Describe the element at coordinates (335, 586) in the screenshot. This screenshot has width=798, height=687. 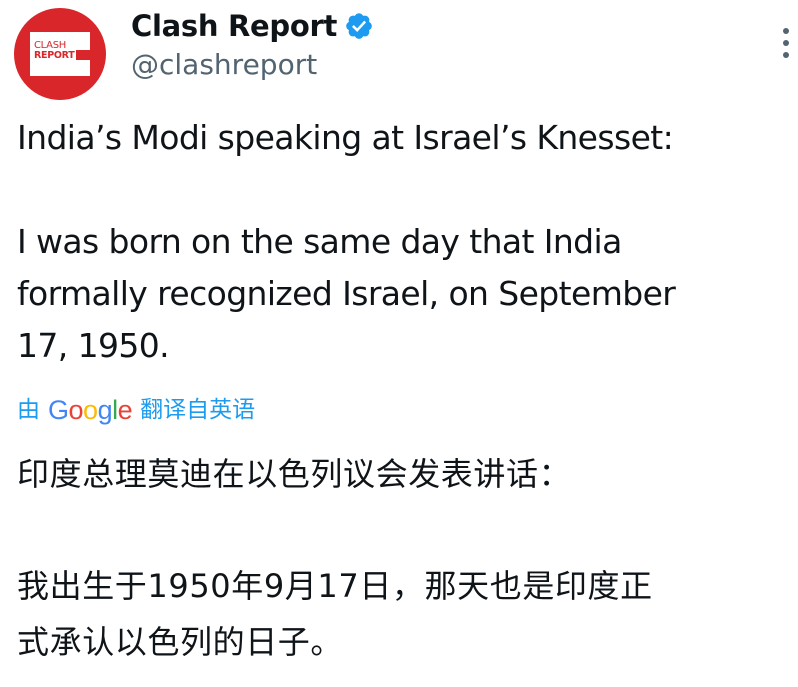
I see `translated-text-line: 我出生于1950年9月17日，那天也是印度正` at that location.